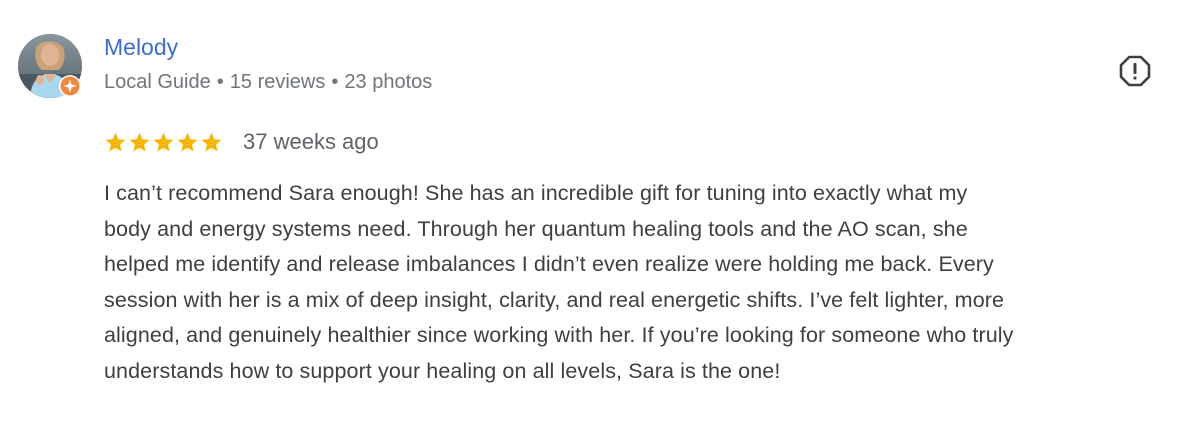 Image resolution: width=1200 pixels, height=430 pixels. Describe the element at coordinates (277, 82) in the screenshot. I see `review-count: 15 reviews` at that location.